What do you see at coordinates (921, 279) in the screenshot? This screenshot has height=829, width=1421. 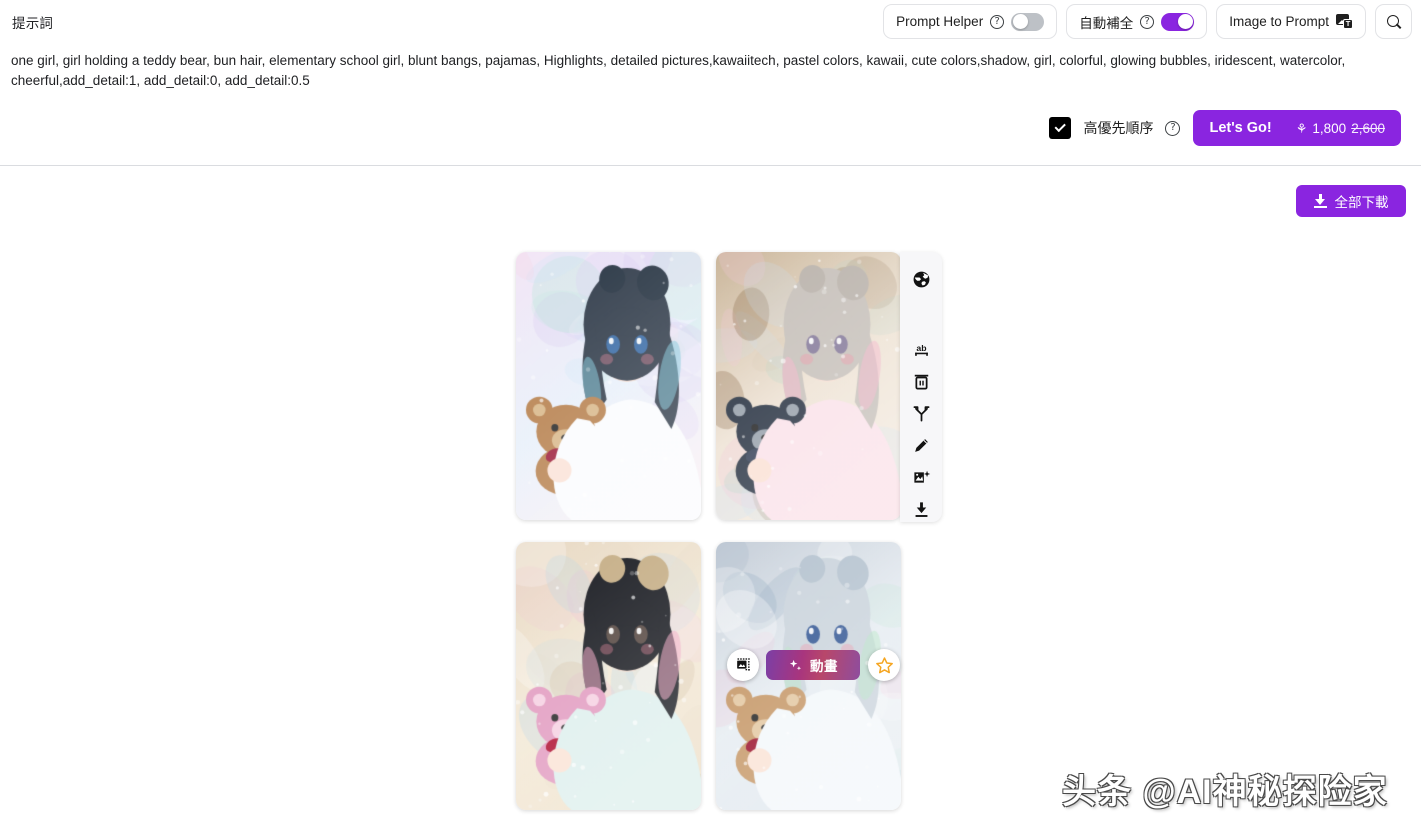 I see `publish-globe-icon` at bounding box center [921, 279].